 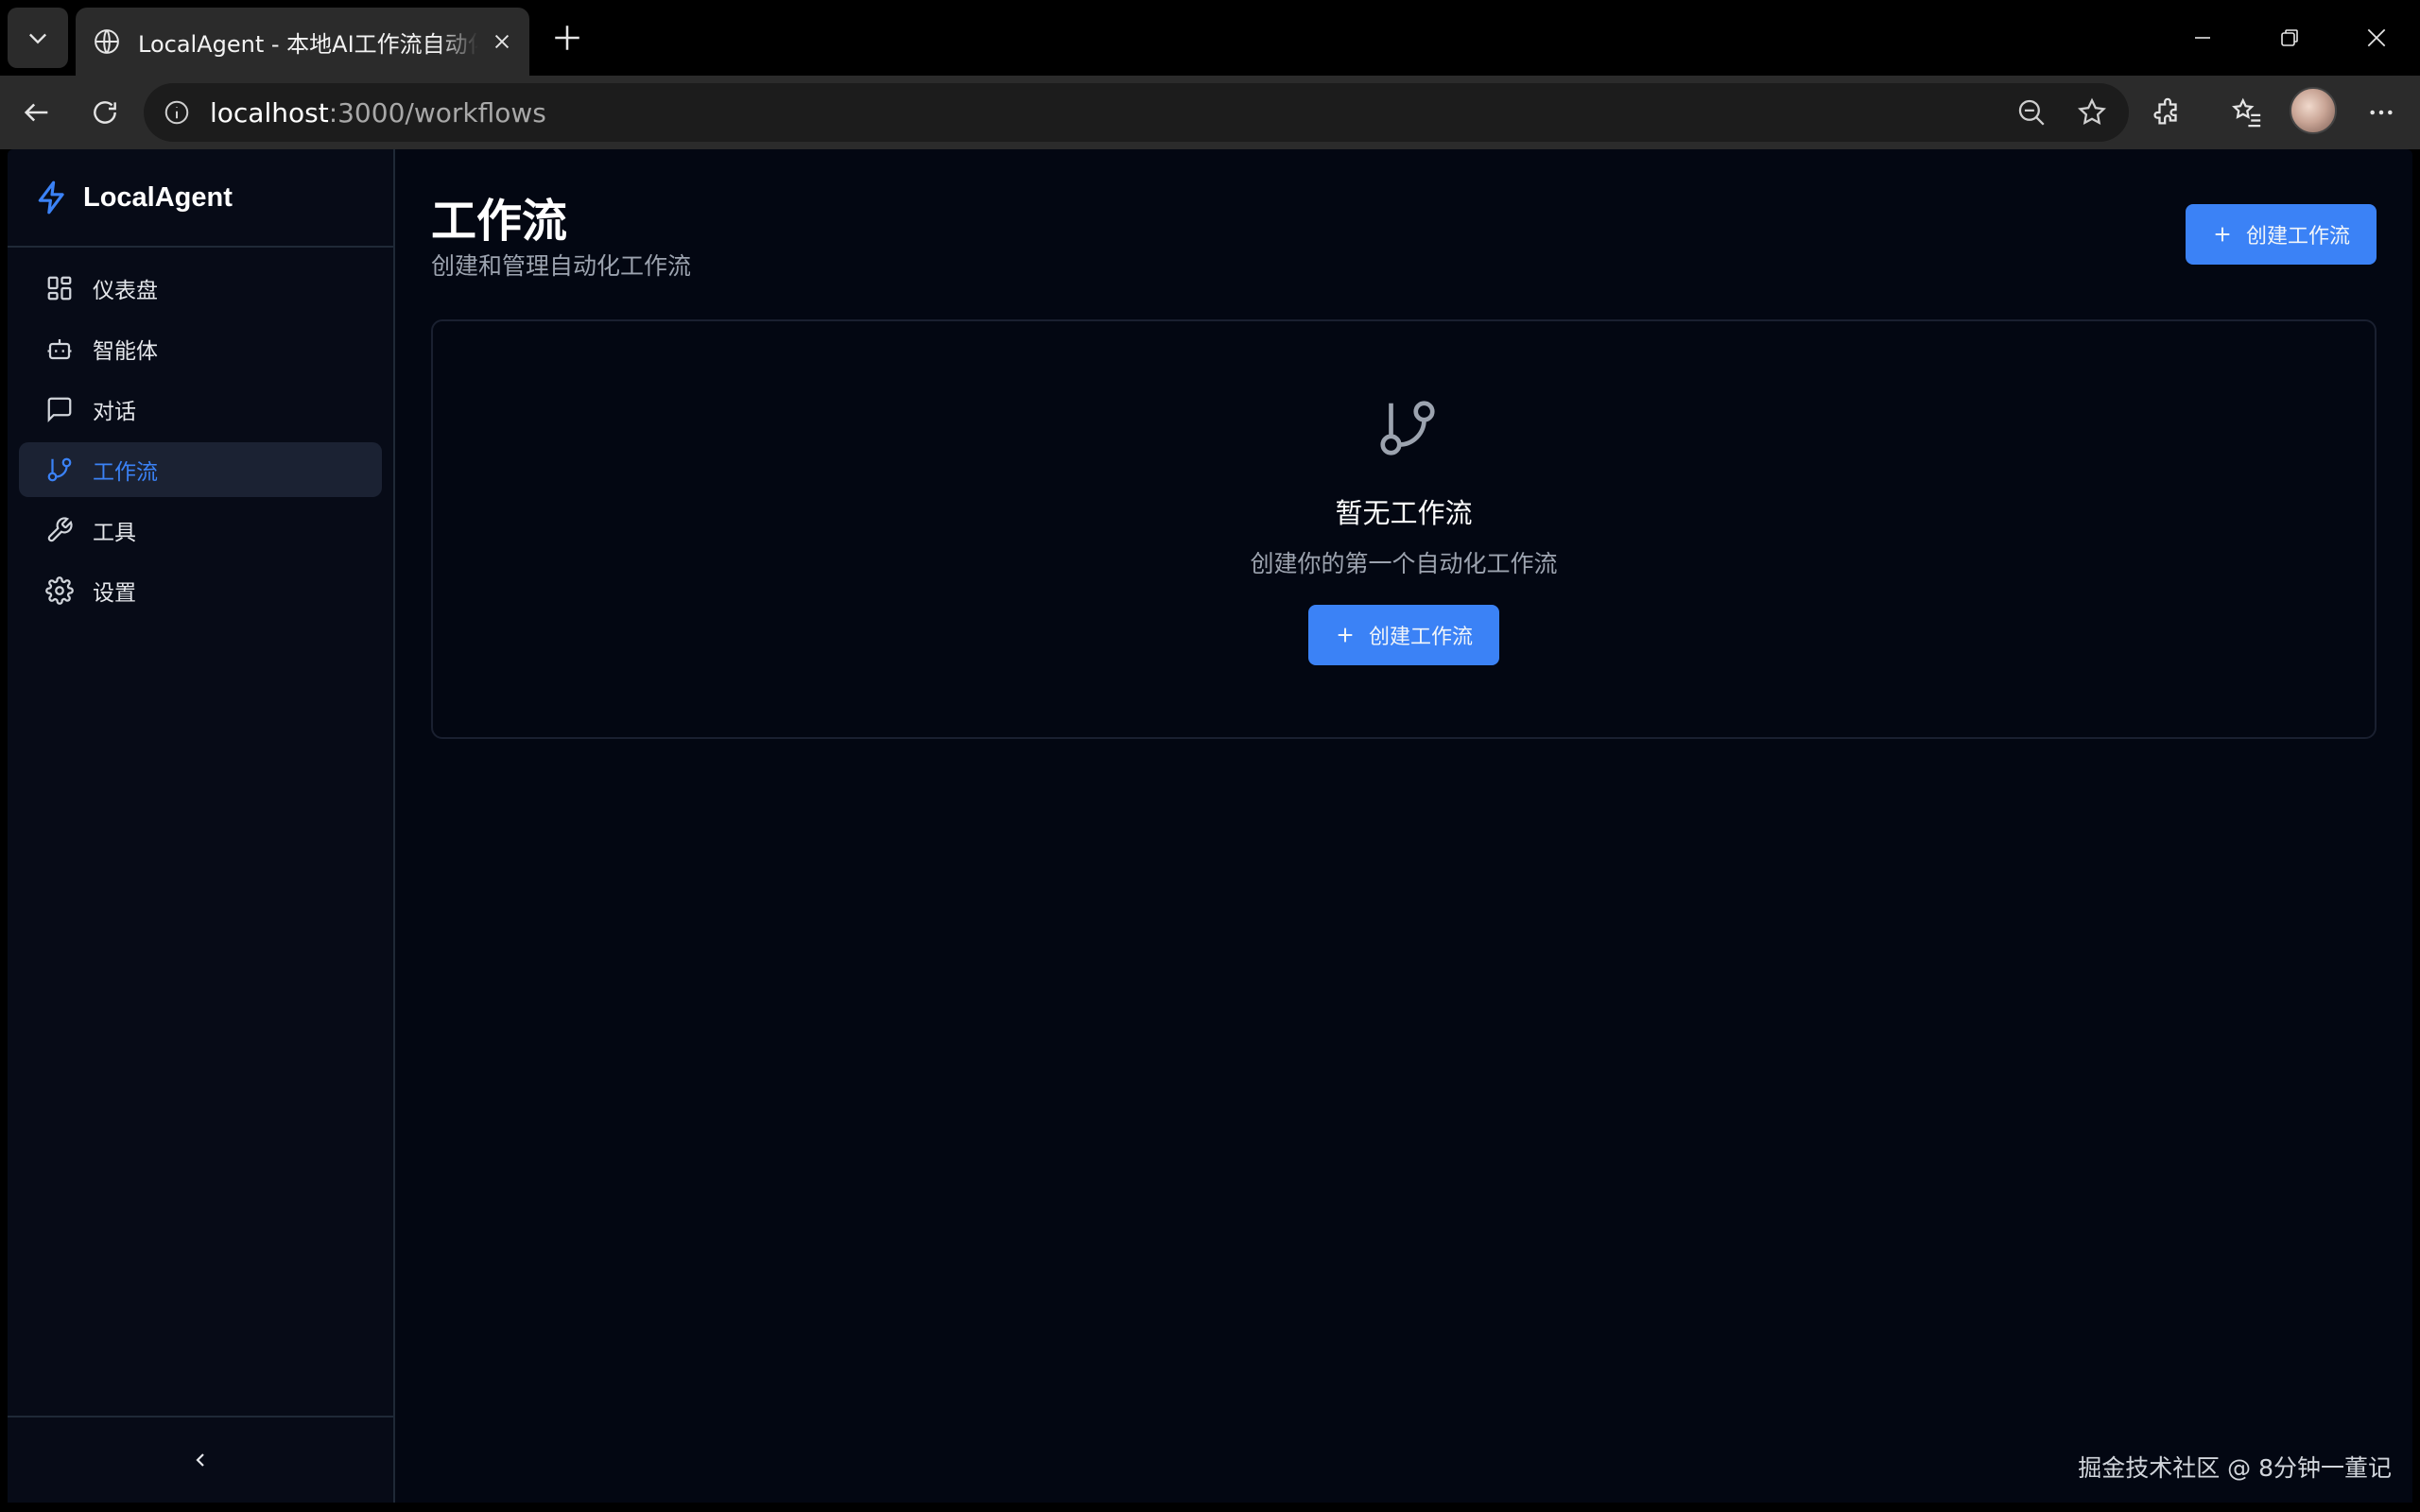 I want to click on sidebar: LocalAgent 仪表盘 智能体 对话 工作流 工具 设置, so click(x=201, y=826).